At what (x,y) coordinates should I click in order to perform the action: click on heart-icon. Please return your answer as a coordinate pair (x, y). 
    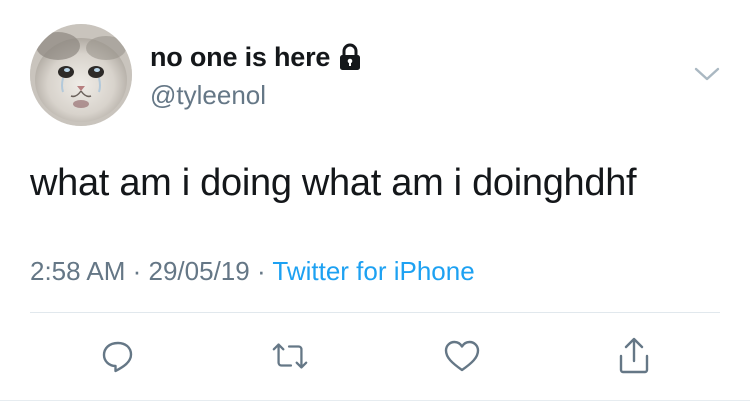
    Looking at the image, I should click on (462, 356).